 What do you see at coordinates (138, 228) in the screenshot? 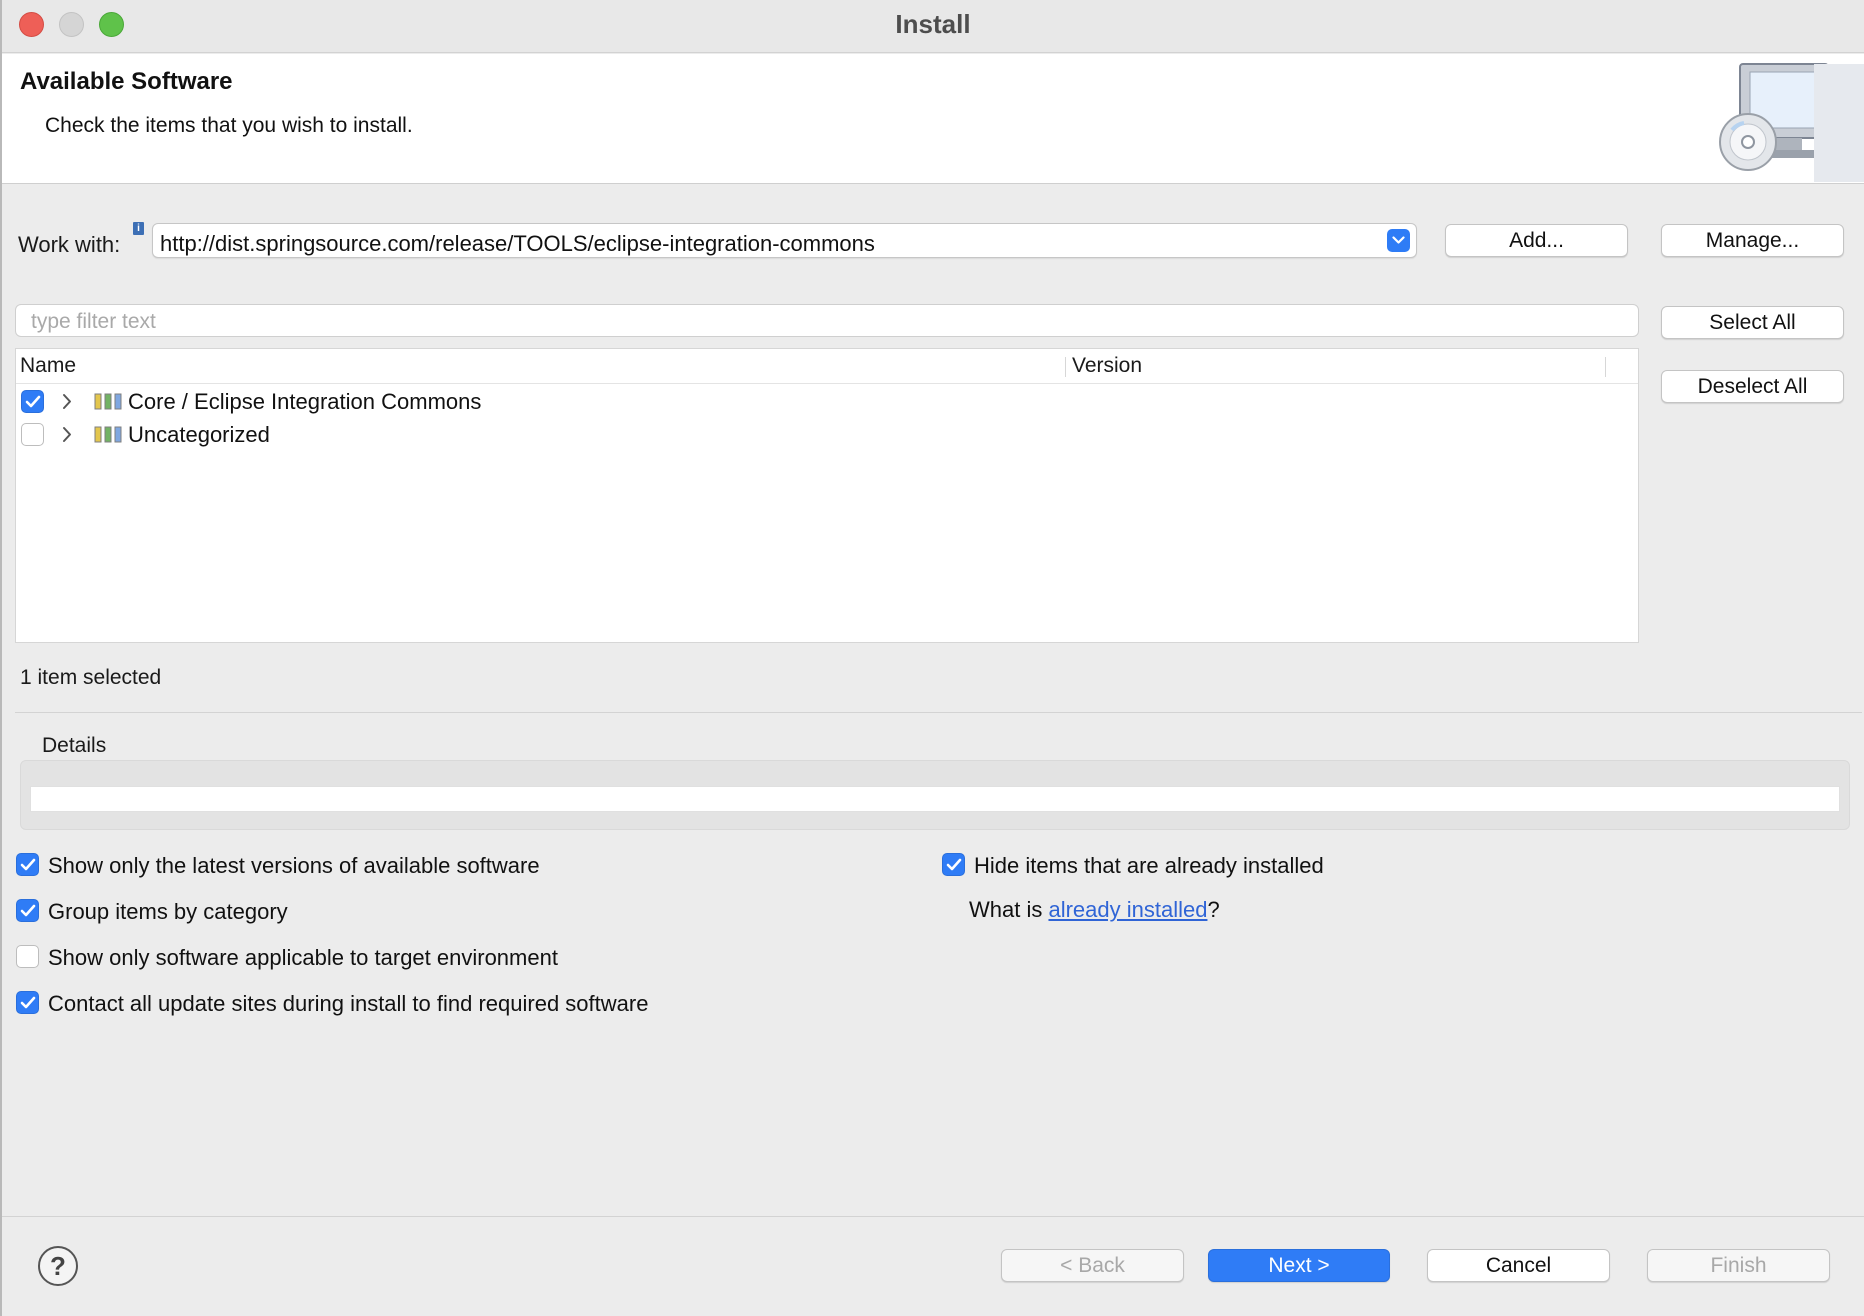
I see `info-icon: i` at bounding box center [138, 228].